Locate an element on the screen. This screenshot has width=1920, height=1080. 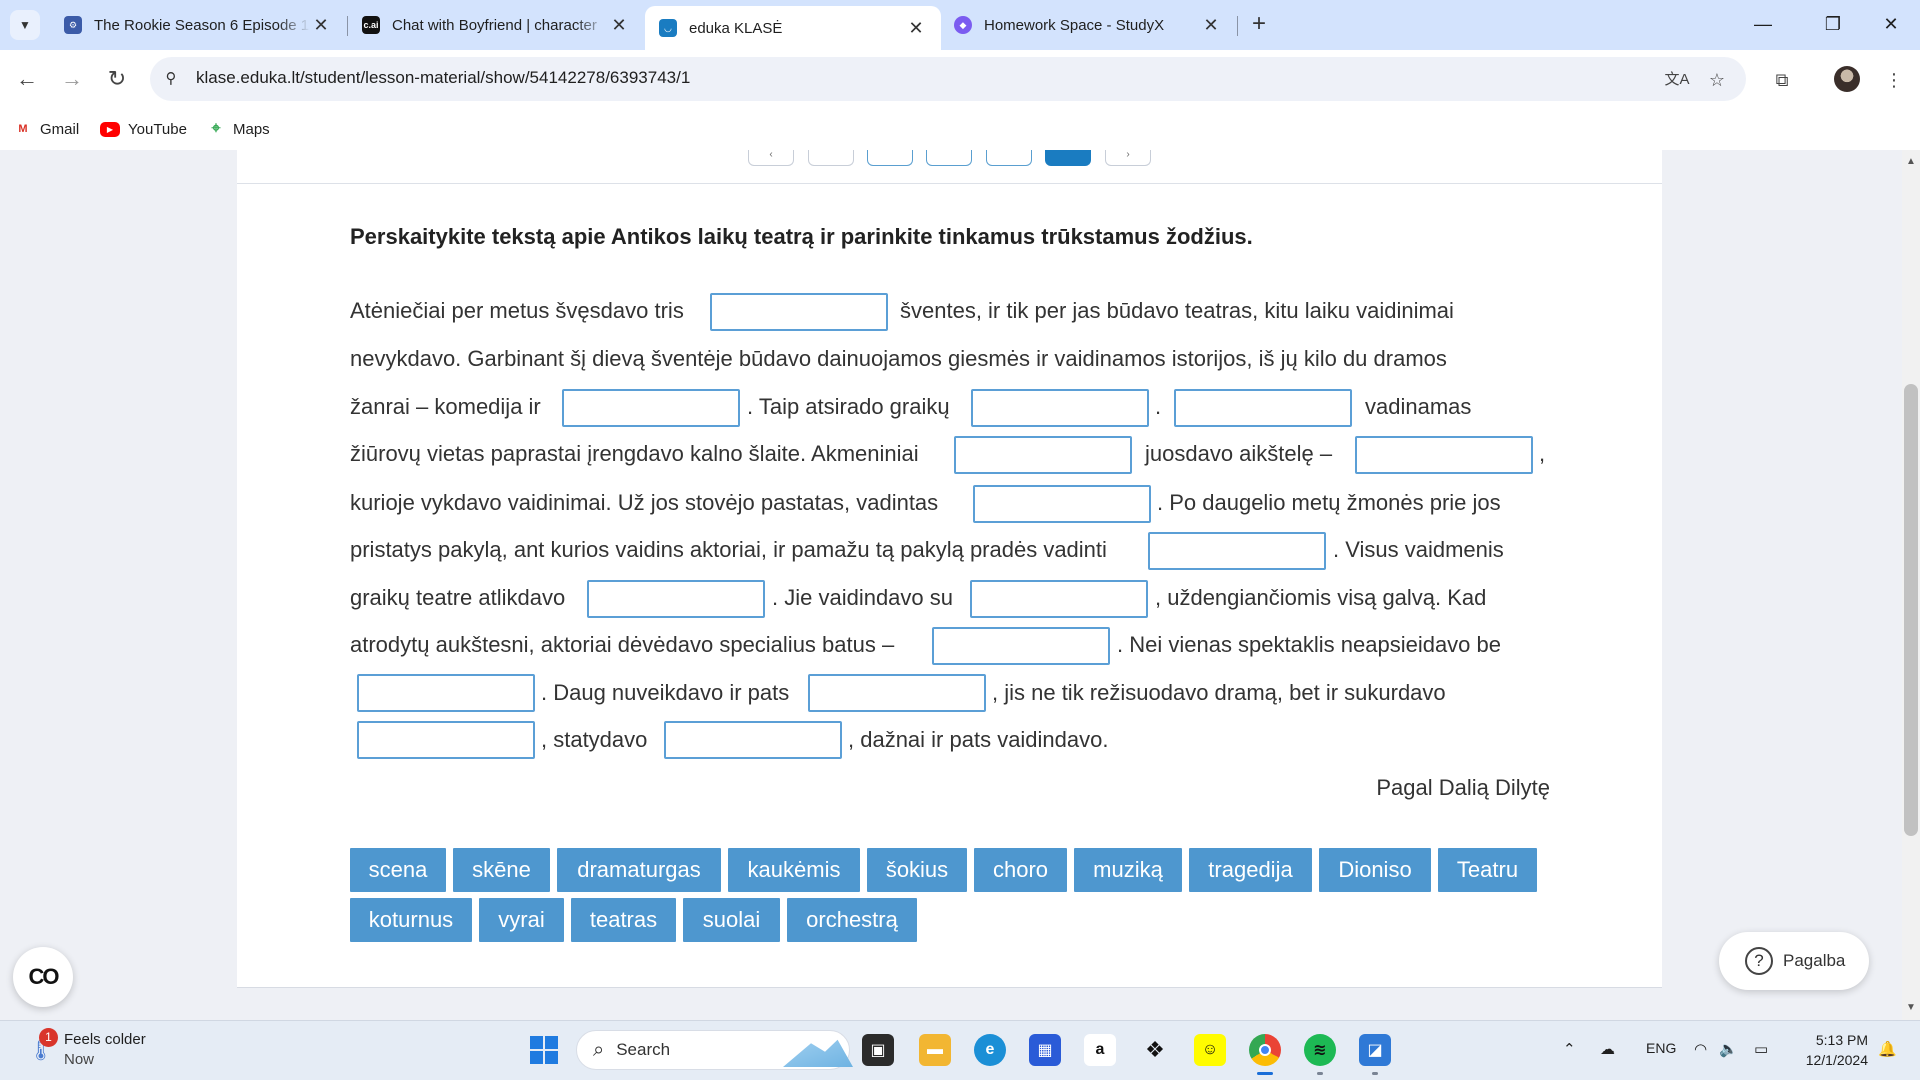
site-info-icon: ⚲ is located at coordinates (171, 79).